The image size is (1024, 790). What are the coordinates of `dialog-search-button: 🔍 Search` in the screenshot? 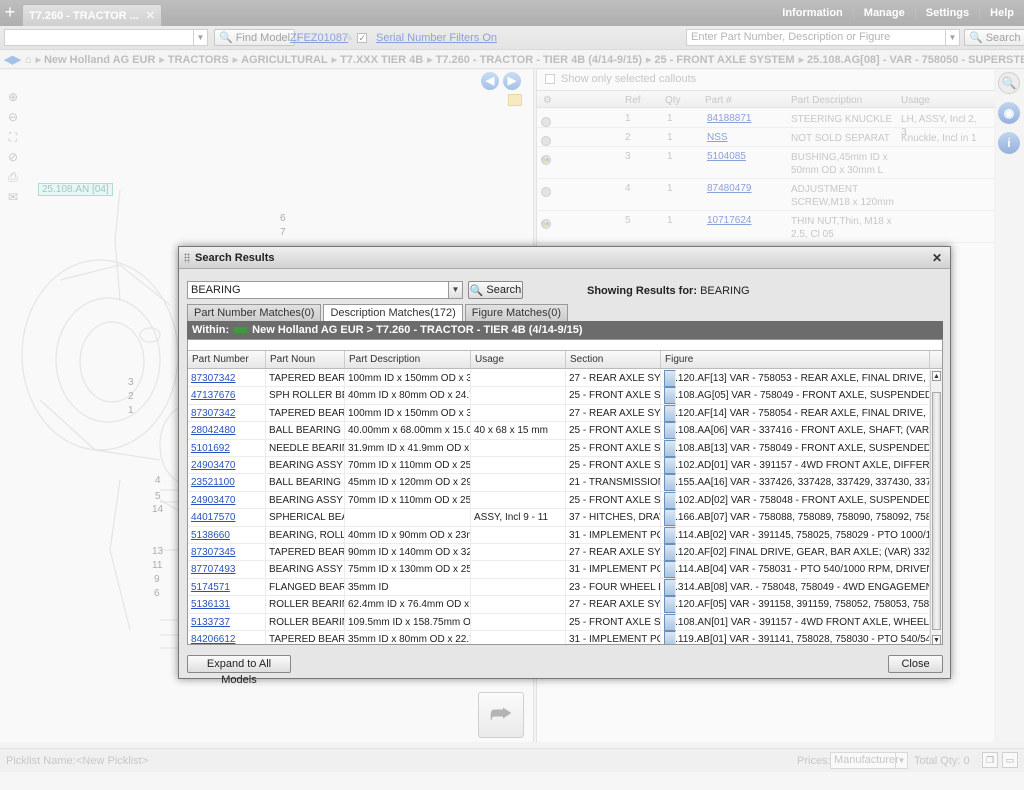 It's located at (495, 290).